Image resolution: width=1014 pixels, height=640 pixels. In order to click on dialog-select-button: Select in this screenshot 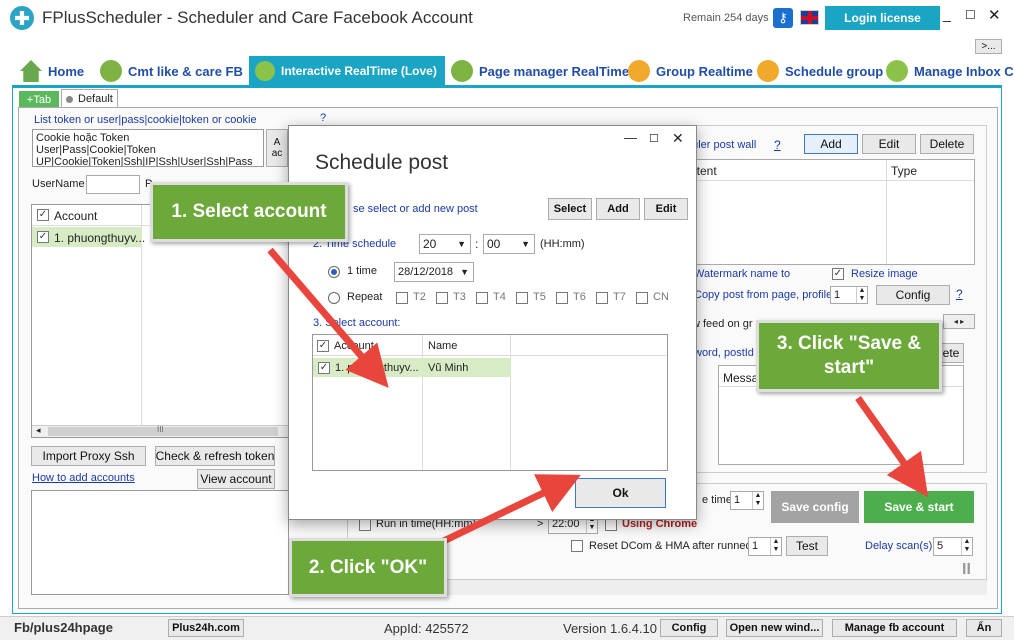, I will do `click(570, 209)`.